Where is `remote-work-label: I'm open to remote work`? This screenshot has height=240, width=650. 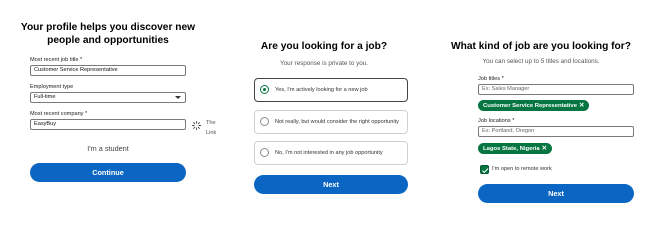 remote-work-label: I'm open to remote work is located at coordinates (522, 169).